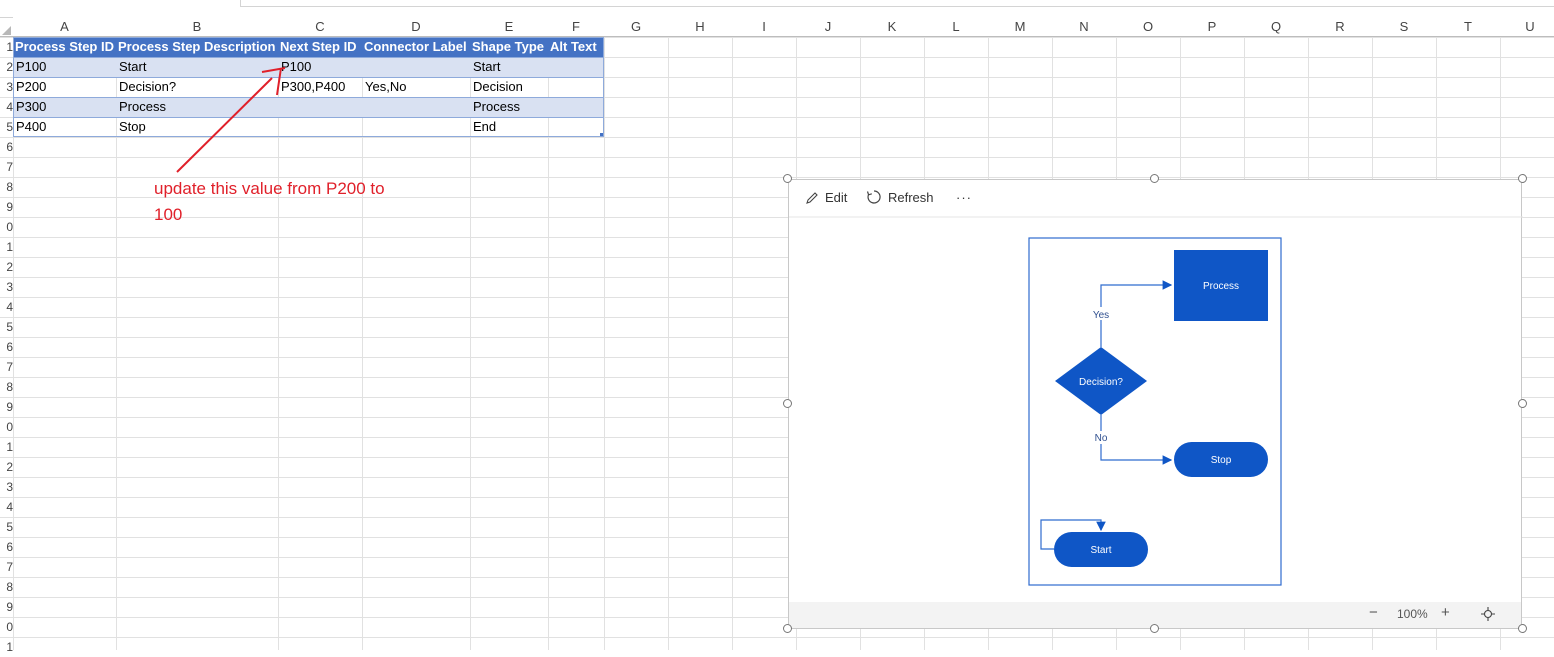 The image size is (1554, 657). What do you see at coordinates (576, 26) in the screenshot?
I see `column-header-F: F` at bounding box center [576, 26].